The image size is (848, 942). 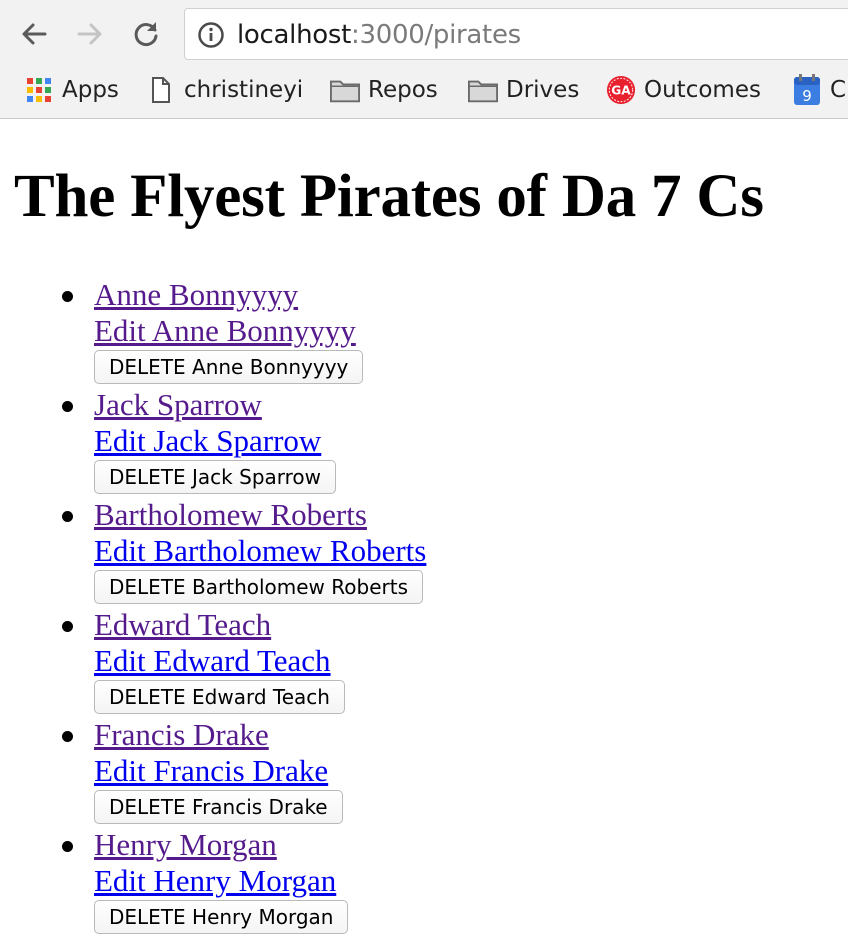 I want to click on delete-button: DELETE Edward Teach, so click(x=219, y=697).